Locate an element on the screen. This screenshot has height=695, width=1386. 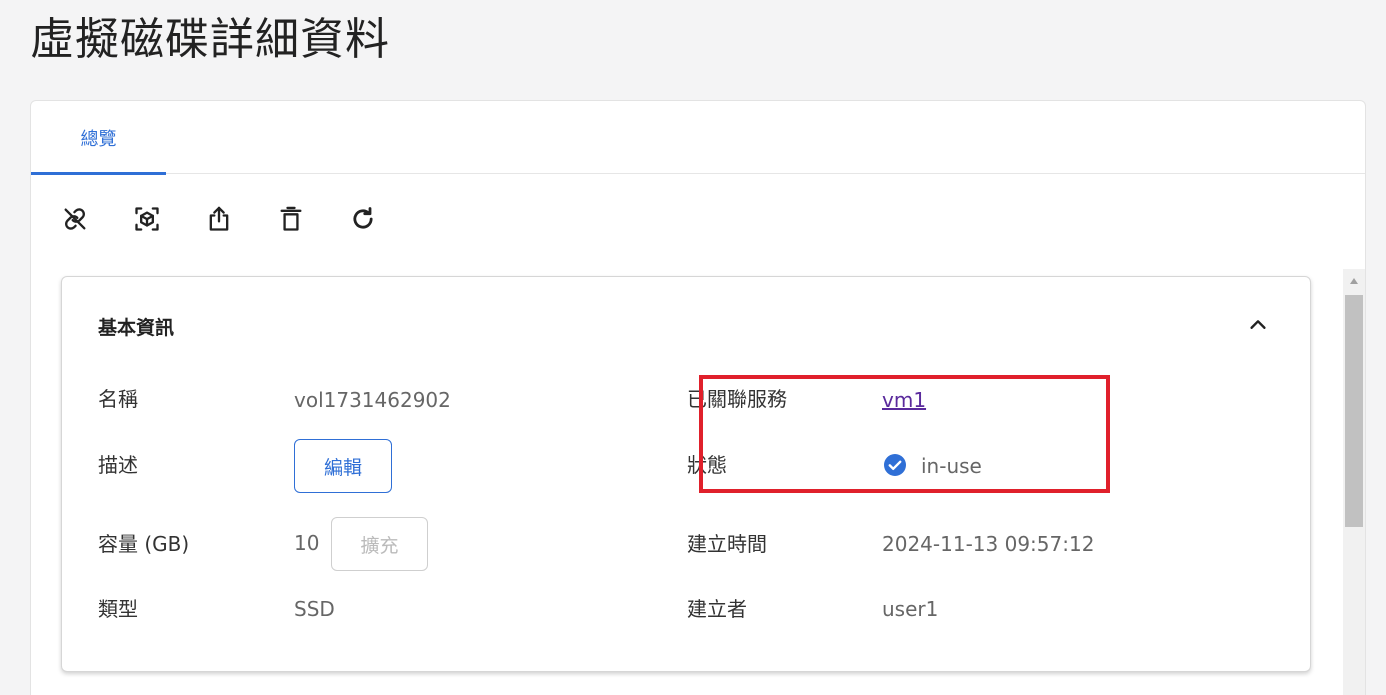
type-label: 類型 is located at coordinates (118, 609).